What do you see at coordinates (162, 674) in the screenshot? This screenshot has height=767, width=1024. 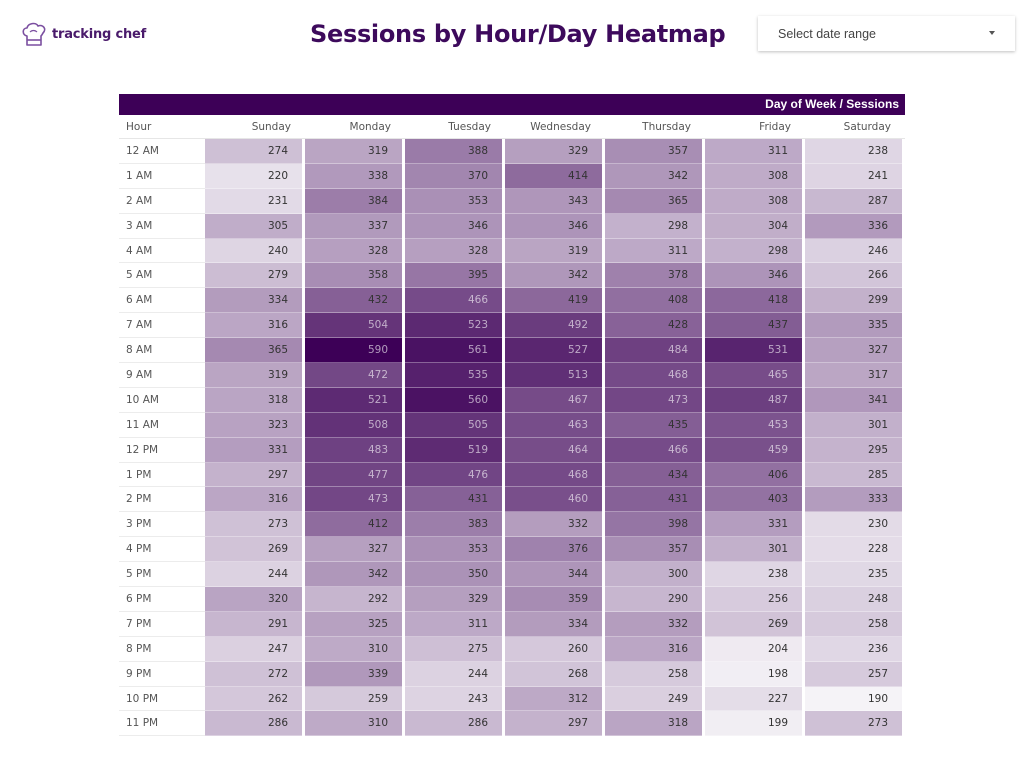 I see `hour-label: 9 PM` at bounding box center [162, 674].